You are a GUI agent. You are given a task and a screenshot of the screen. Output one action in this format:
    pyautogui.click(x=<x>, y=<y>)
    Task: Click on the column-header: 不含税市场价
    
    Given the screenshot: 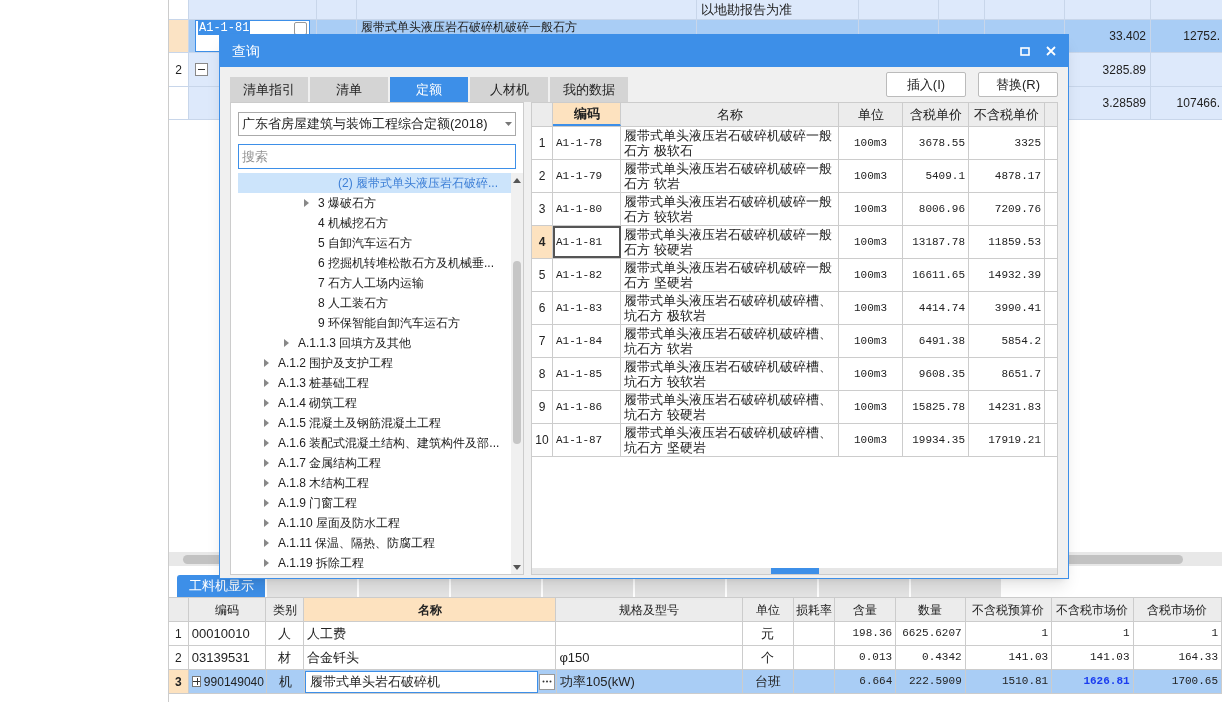 What is the action you would take?
    pyautogui.click(x=1093, y=609)
    